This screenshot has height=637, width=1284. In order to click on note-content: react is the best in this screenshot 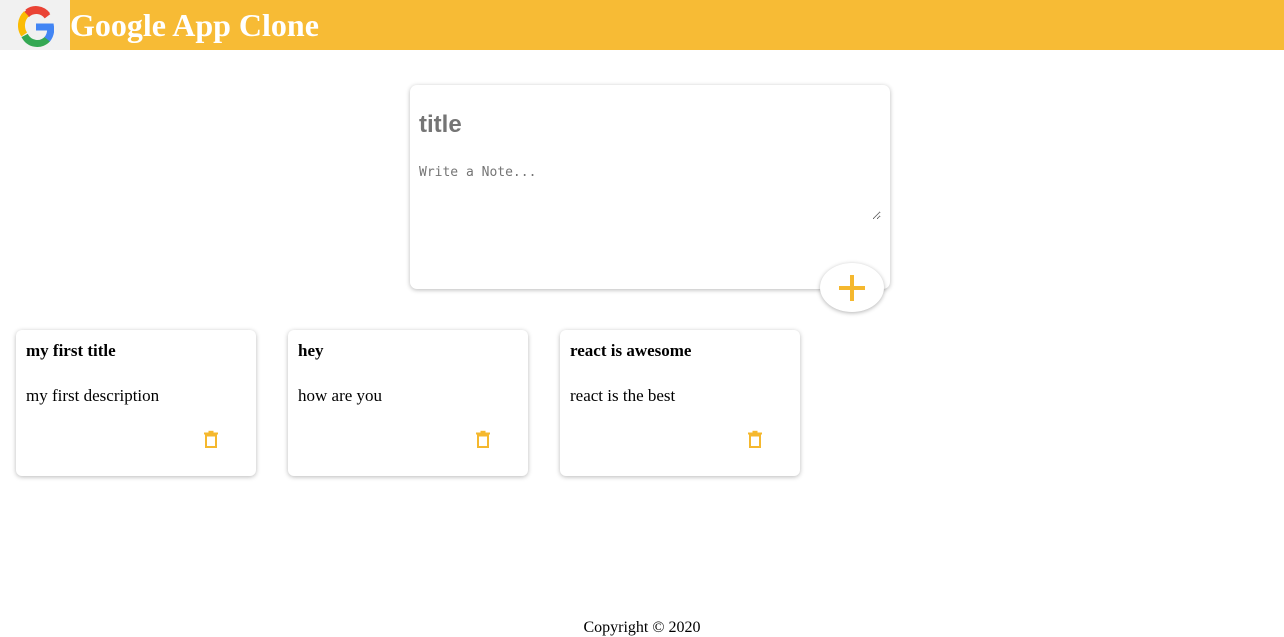, I will do `click(623, 395)`.